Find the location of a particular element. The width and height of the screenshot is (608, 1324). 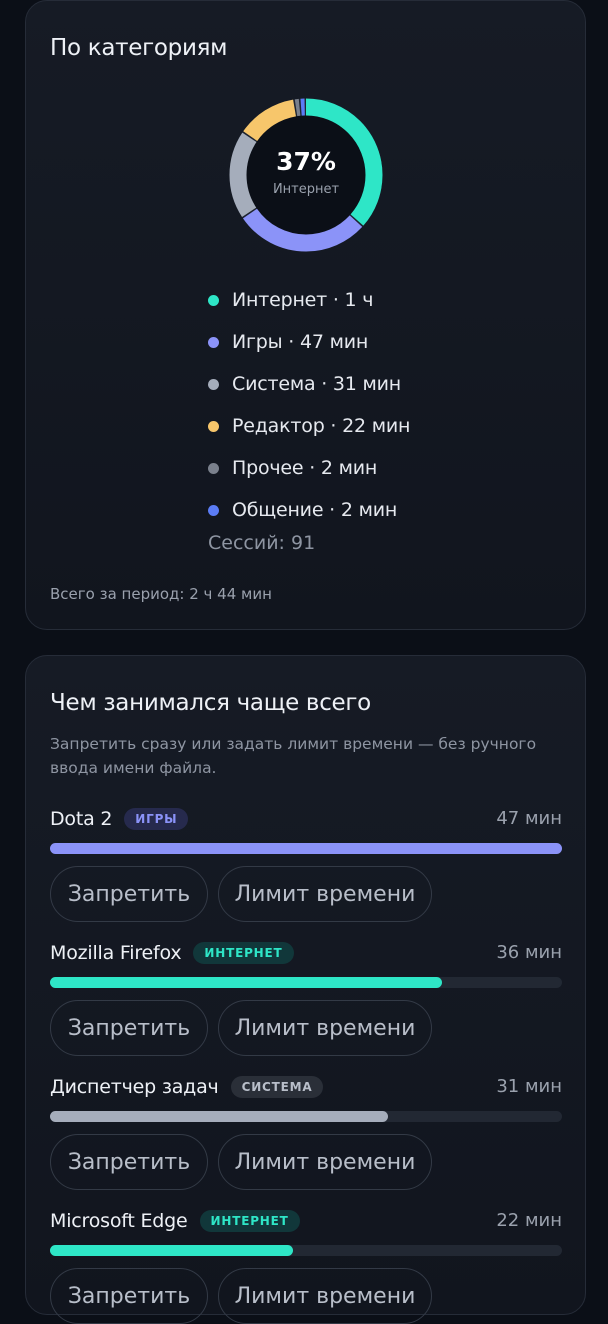

category-badge: ИГРЫ is located at coordinates (156, 819).